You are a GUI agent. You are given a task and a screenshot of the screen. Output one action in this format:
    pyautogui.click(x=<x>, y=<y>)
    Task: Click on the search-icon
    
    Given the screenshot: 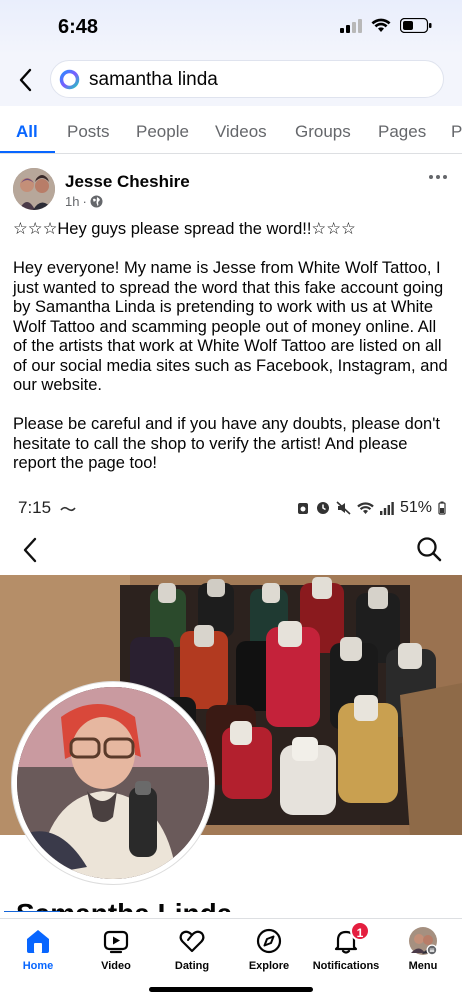 What is the action you would take?
    pyautogui.click(x=429, y=549)
    